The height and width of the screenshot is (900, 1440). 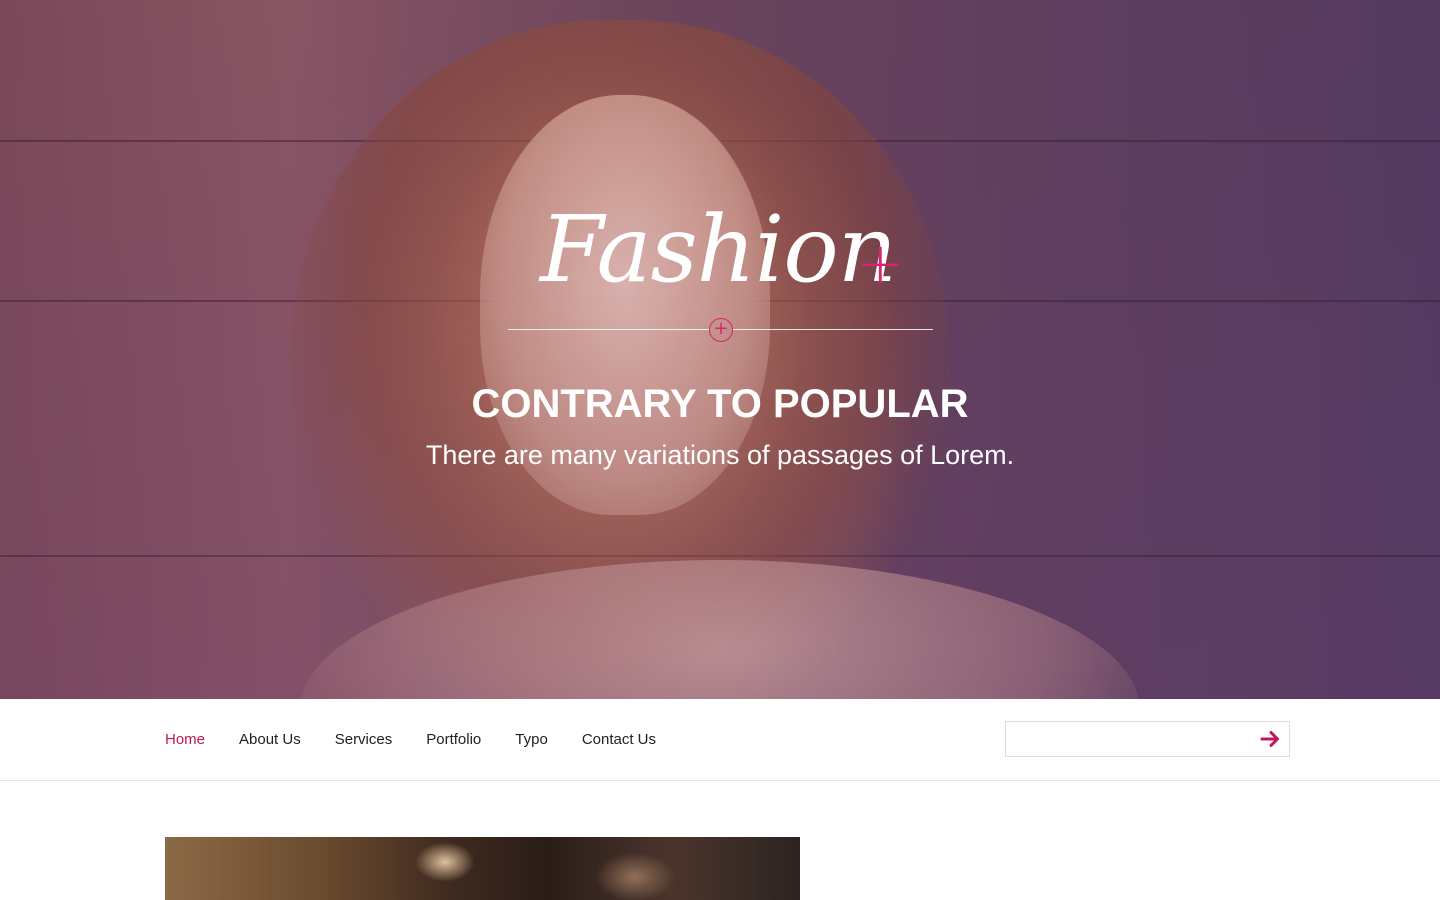 I want to click on nav-item-contact-us: Contact Us, so click(x=619, y=739).